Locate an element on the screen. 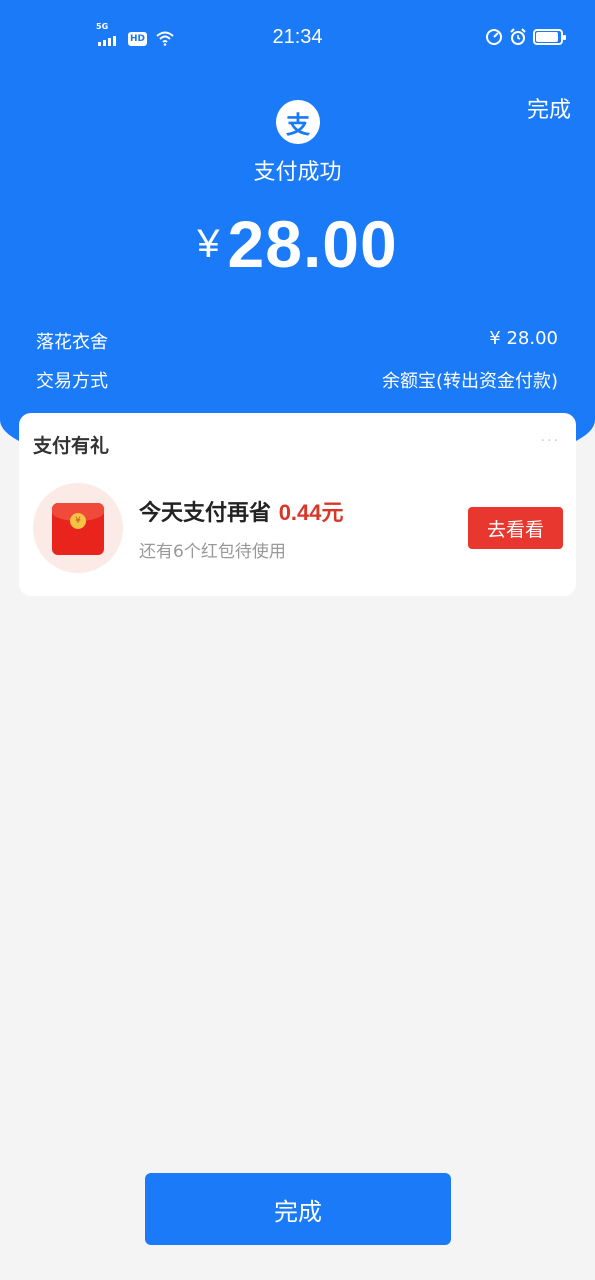  currency-symbol: ¥ is located at coordinates (208, 244).